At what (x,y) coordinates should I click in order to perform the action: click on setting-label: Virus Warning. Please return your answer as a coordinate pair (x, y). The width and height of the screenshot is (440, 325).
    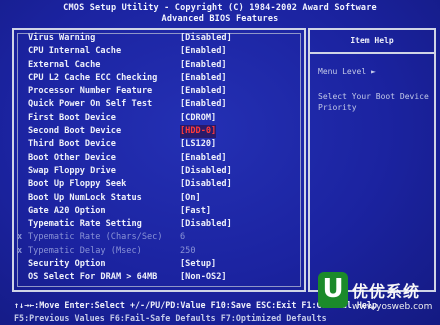
    Looking at the image, I should click on (62, 38).